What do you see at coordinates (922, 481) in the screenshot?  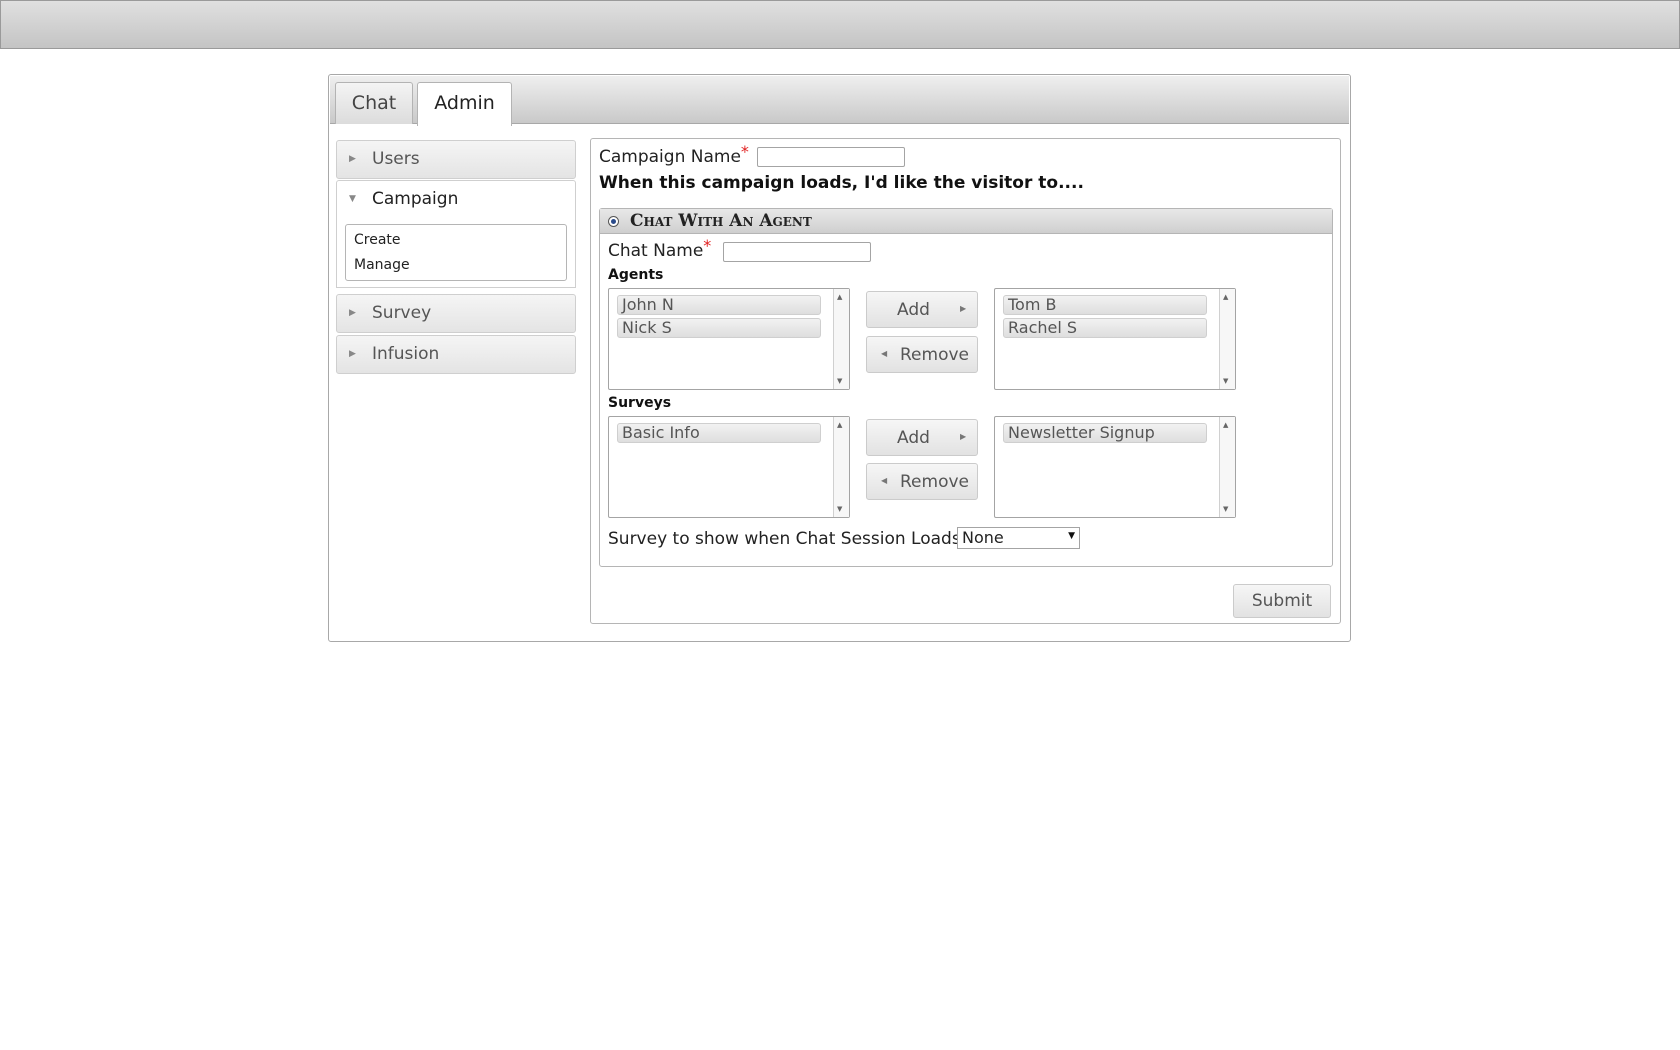 I see `remove-survey-button: ◀ Remove` at bounding box center [922, 481].